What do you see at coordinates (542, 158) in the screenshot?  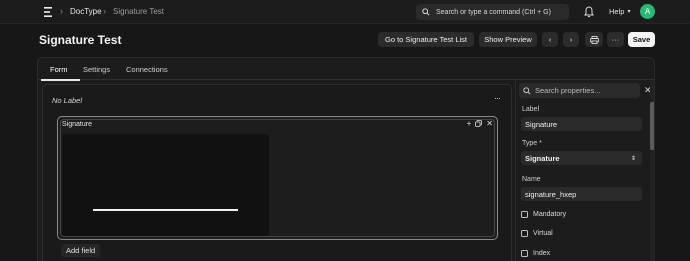 I see `type-value: Signature` at bounding box center [542, 158].